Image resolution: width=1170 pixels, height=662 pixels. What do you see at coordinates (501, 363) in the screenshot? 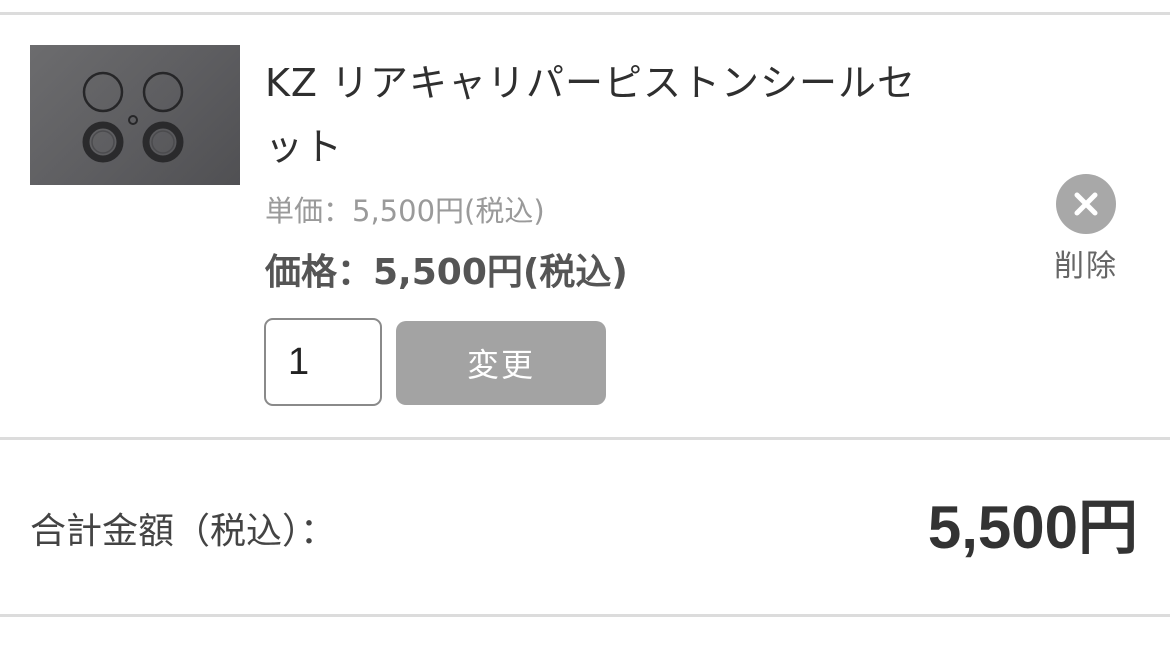
I see `change-quantity-button: 変更` at bounding box center [501, 363].